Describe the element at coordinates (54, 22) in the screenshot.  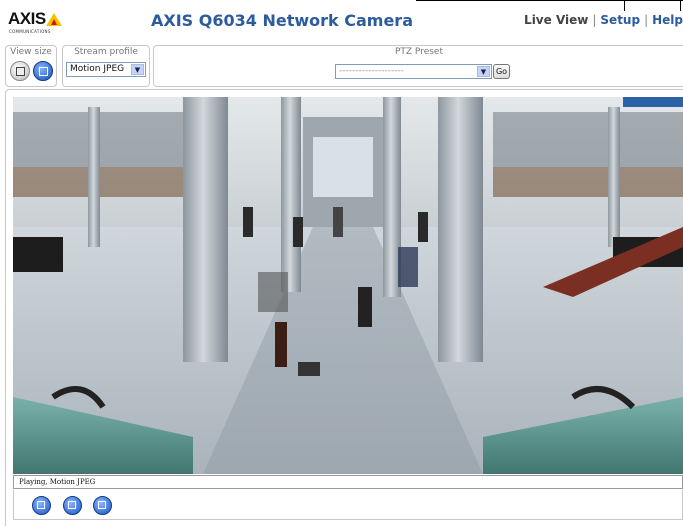
I see `logo-triangle-inner` at that location.